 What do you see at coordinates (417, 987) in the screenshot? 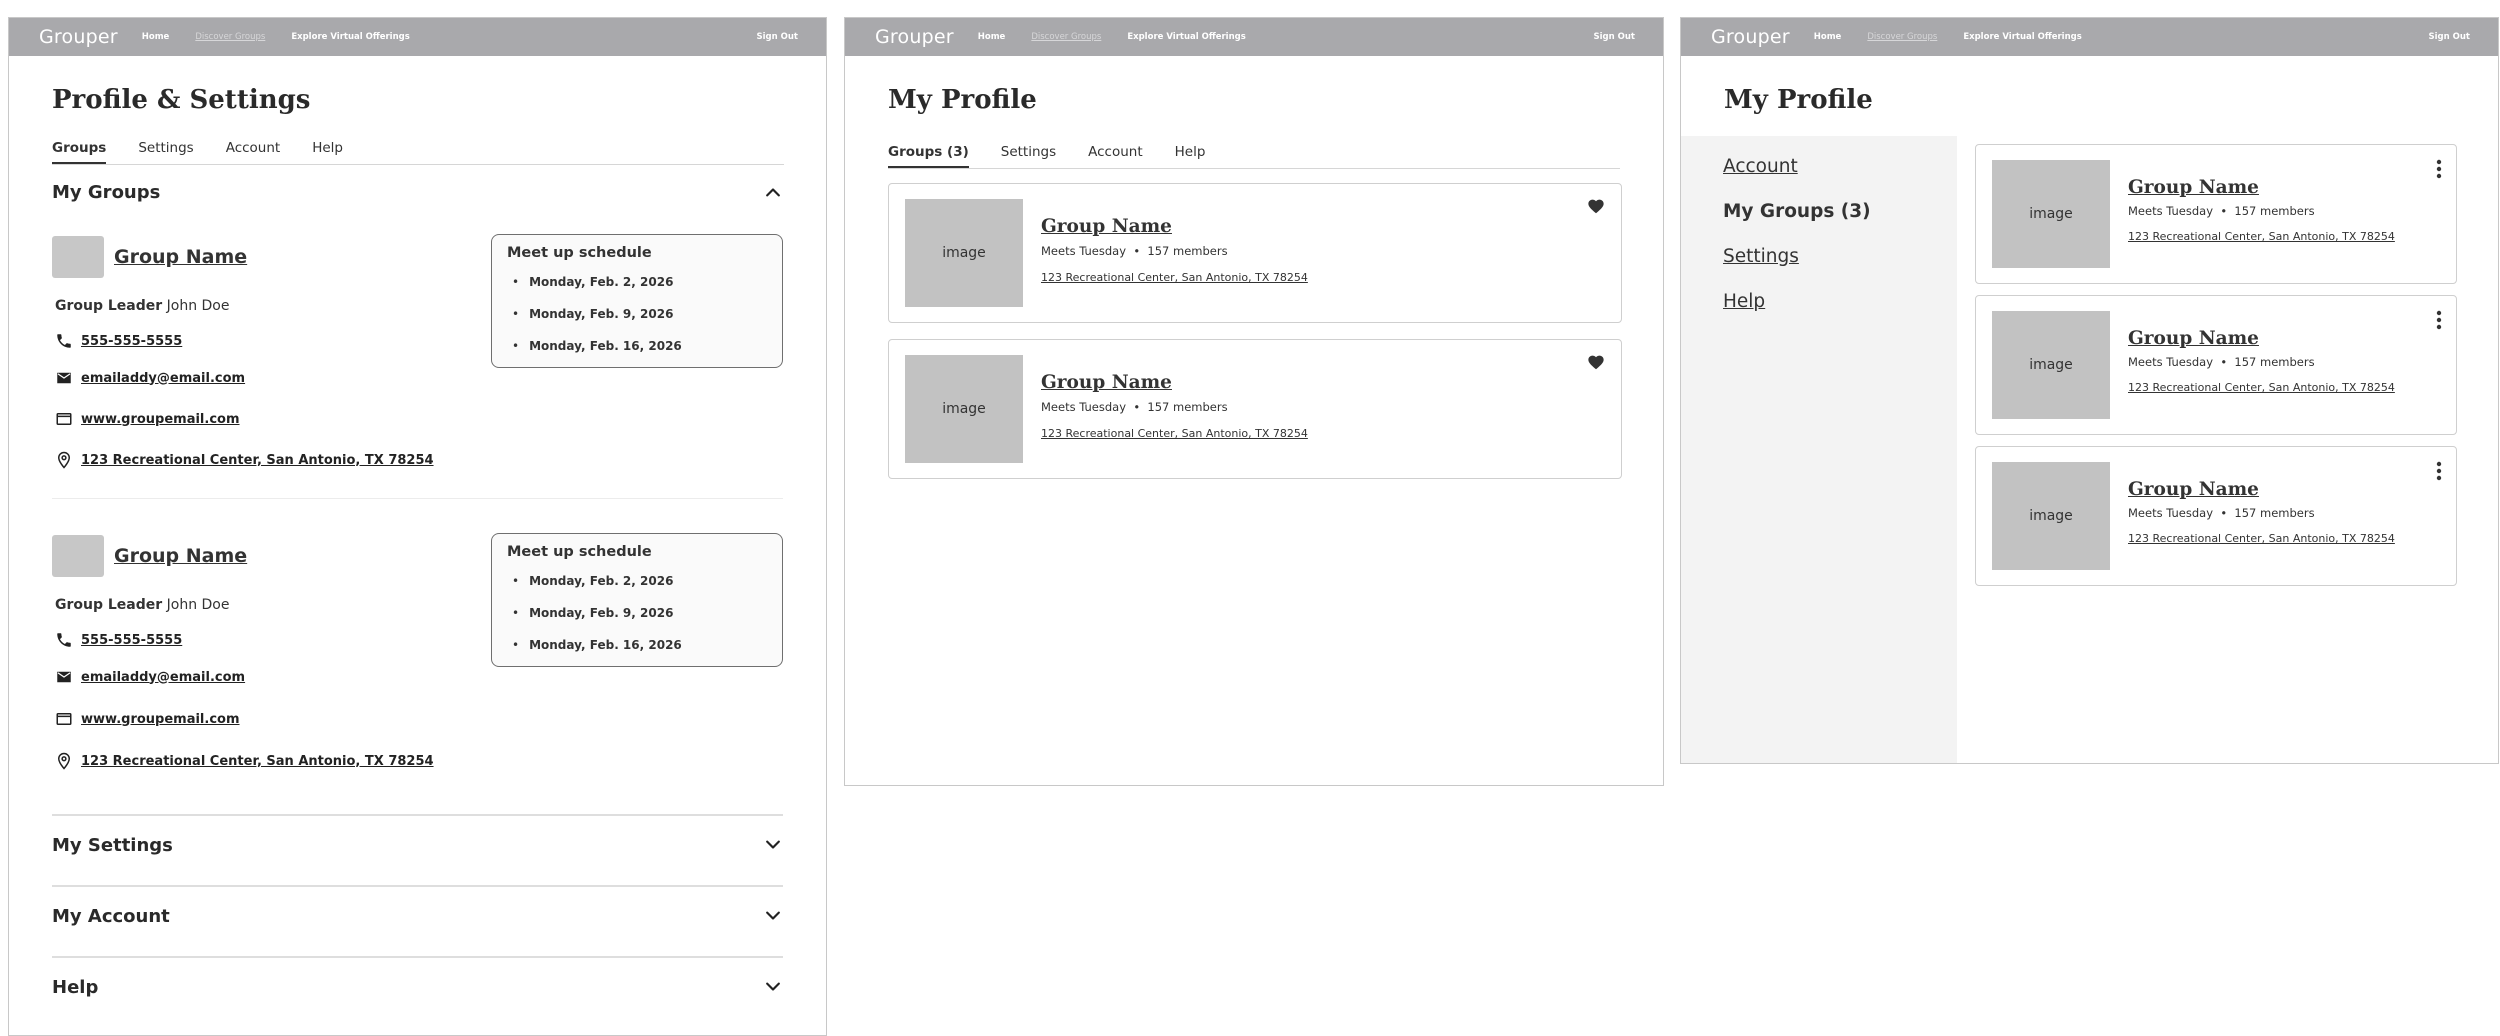
I see `help-header: Help` at bounding box center [417, 987].